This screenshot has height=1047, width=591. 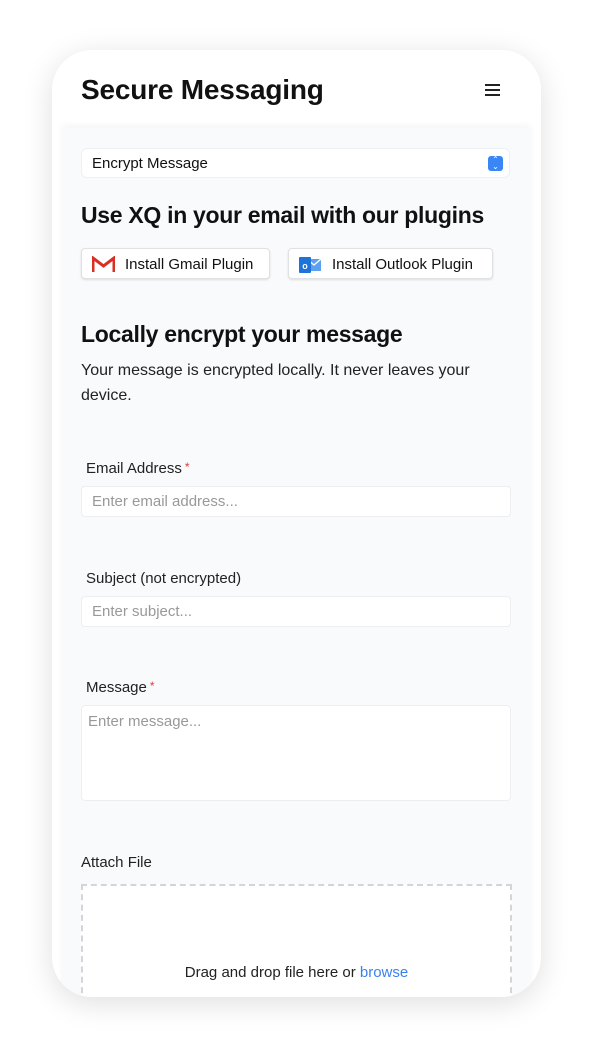 I want to click on drop-text-label: Drag and drop file here or, so click(x=272, y=972).